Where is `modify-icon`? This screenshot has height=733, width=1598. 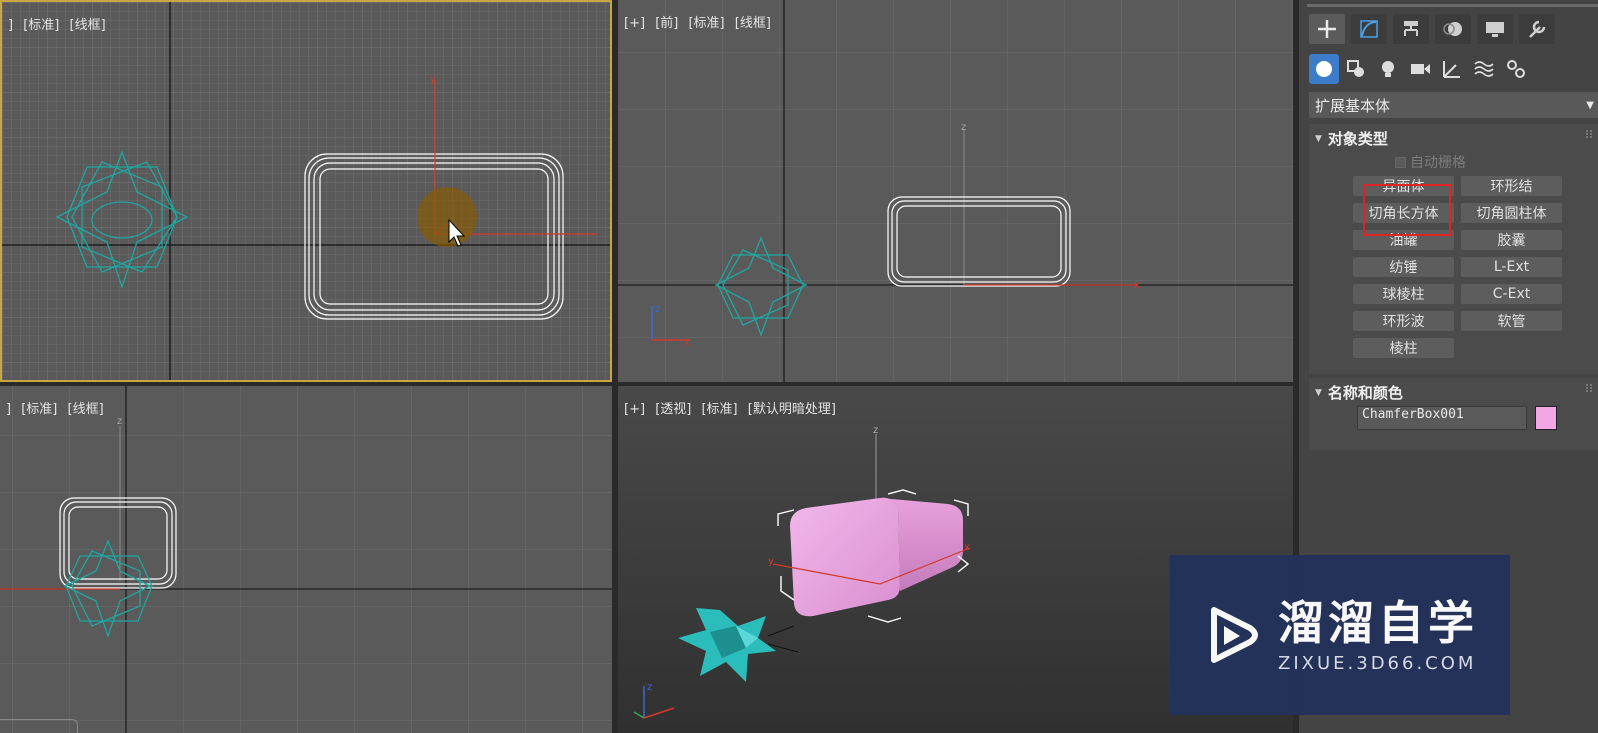 modify-icon is located at coordinates (1369, 29).